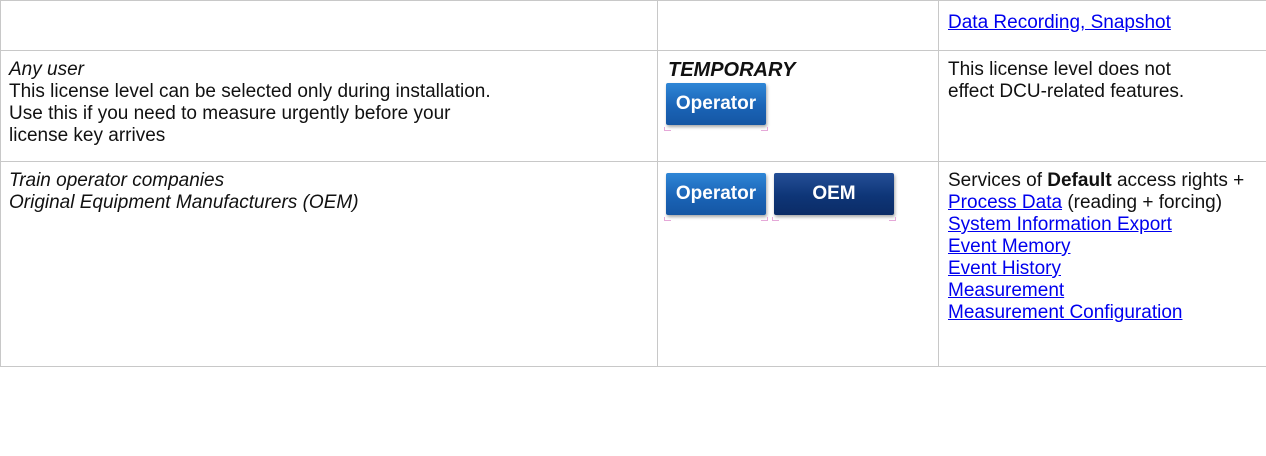 Image resolution: width=1266 pixels, height=456 pixels. Describe the element at coordinates (1079, 180) in the screenshot. I see `default-access-label: Default` at that location.